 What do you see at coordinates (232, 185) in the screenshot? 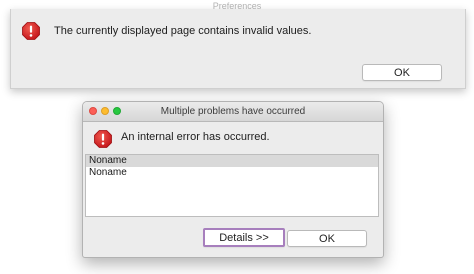
I see `problem-list: Noname Noname` at bounding box center [232, 185].